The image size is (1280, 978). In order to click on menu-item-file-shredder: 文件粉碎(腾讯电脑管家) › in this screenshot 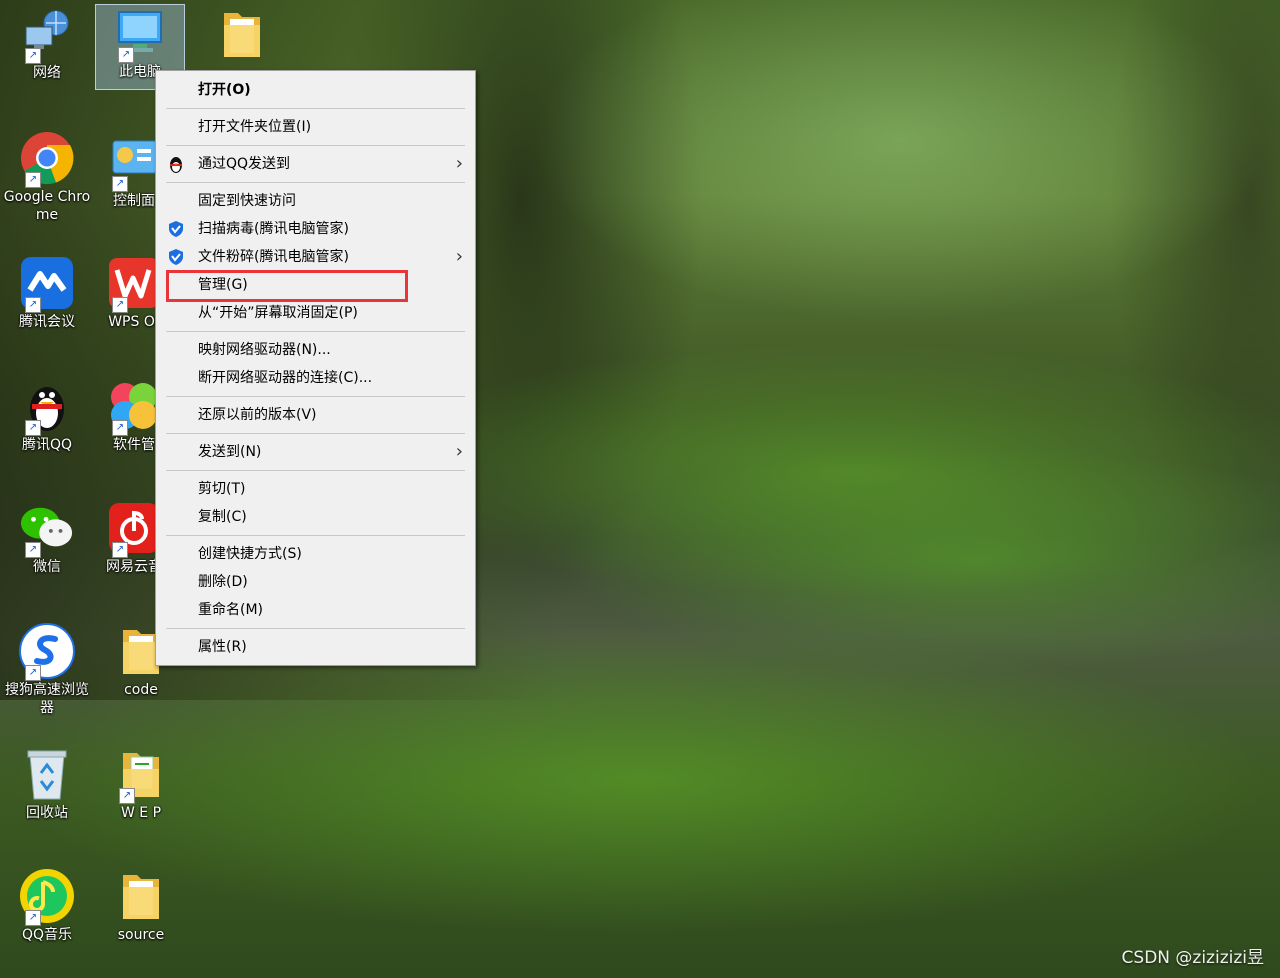, I will do `click(315, 257)`.